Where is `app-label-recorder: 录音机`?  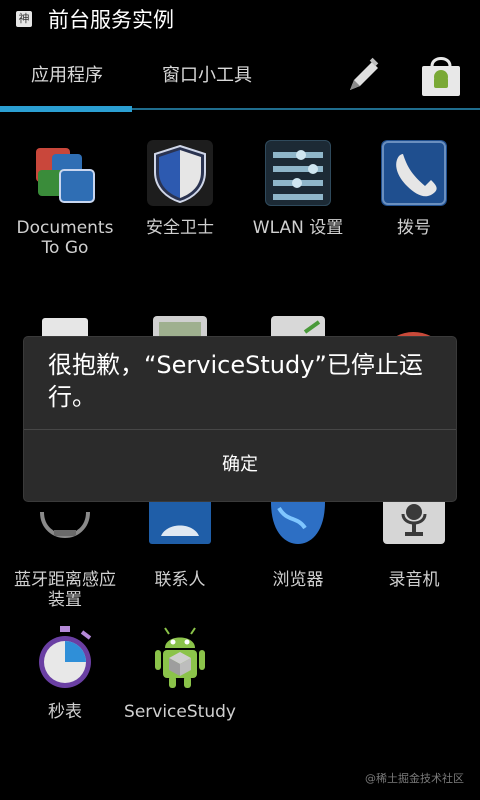 app-label-recorder: 录音机 is located at coordinates (414, 580).